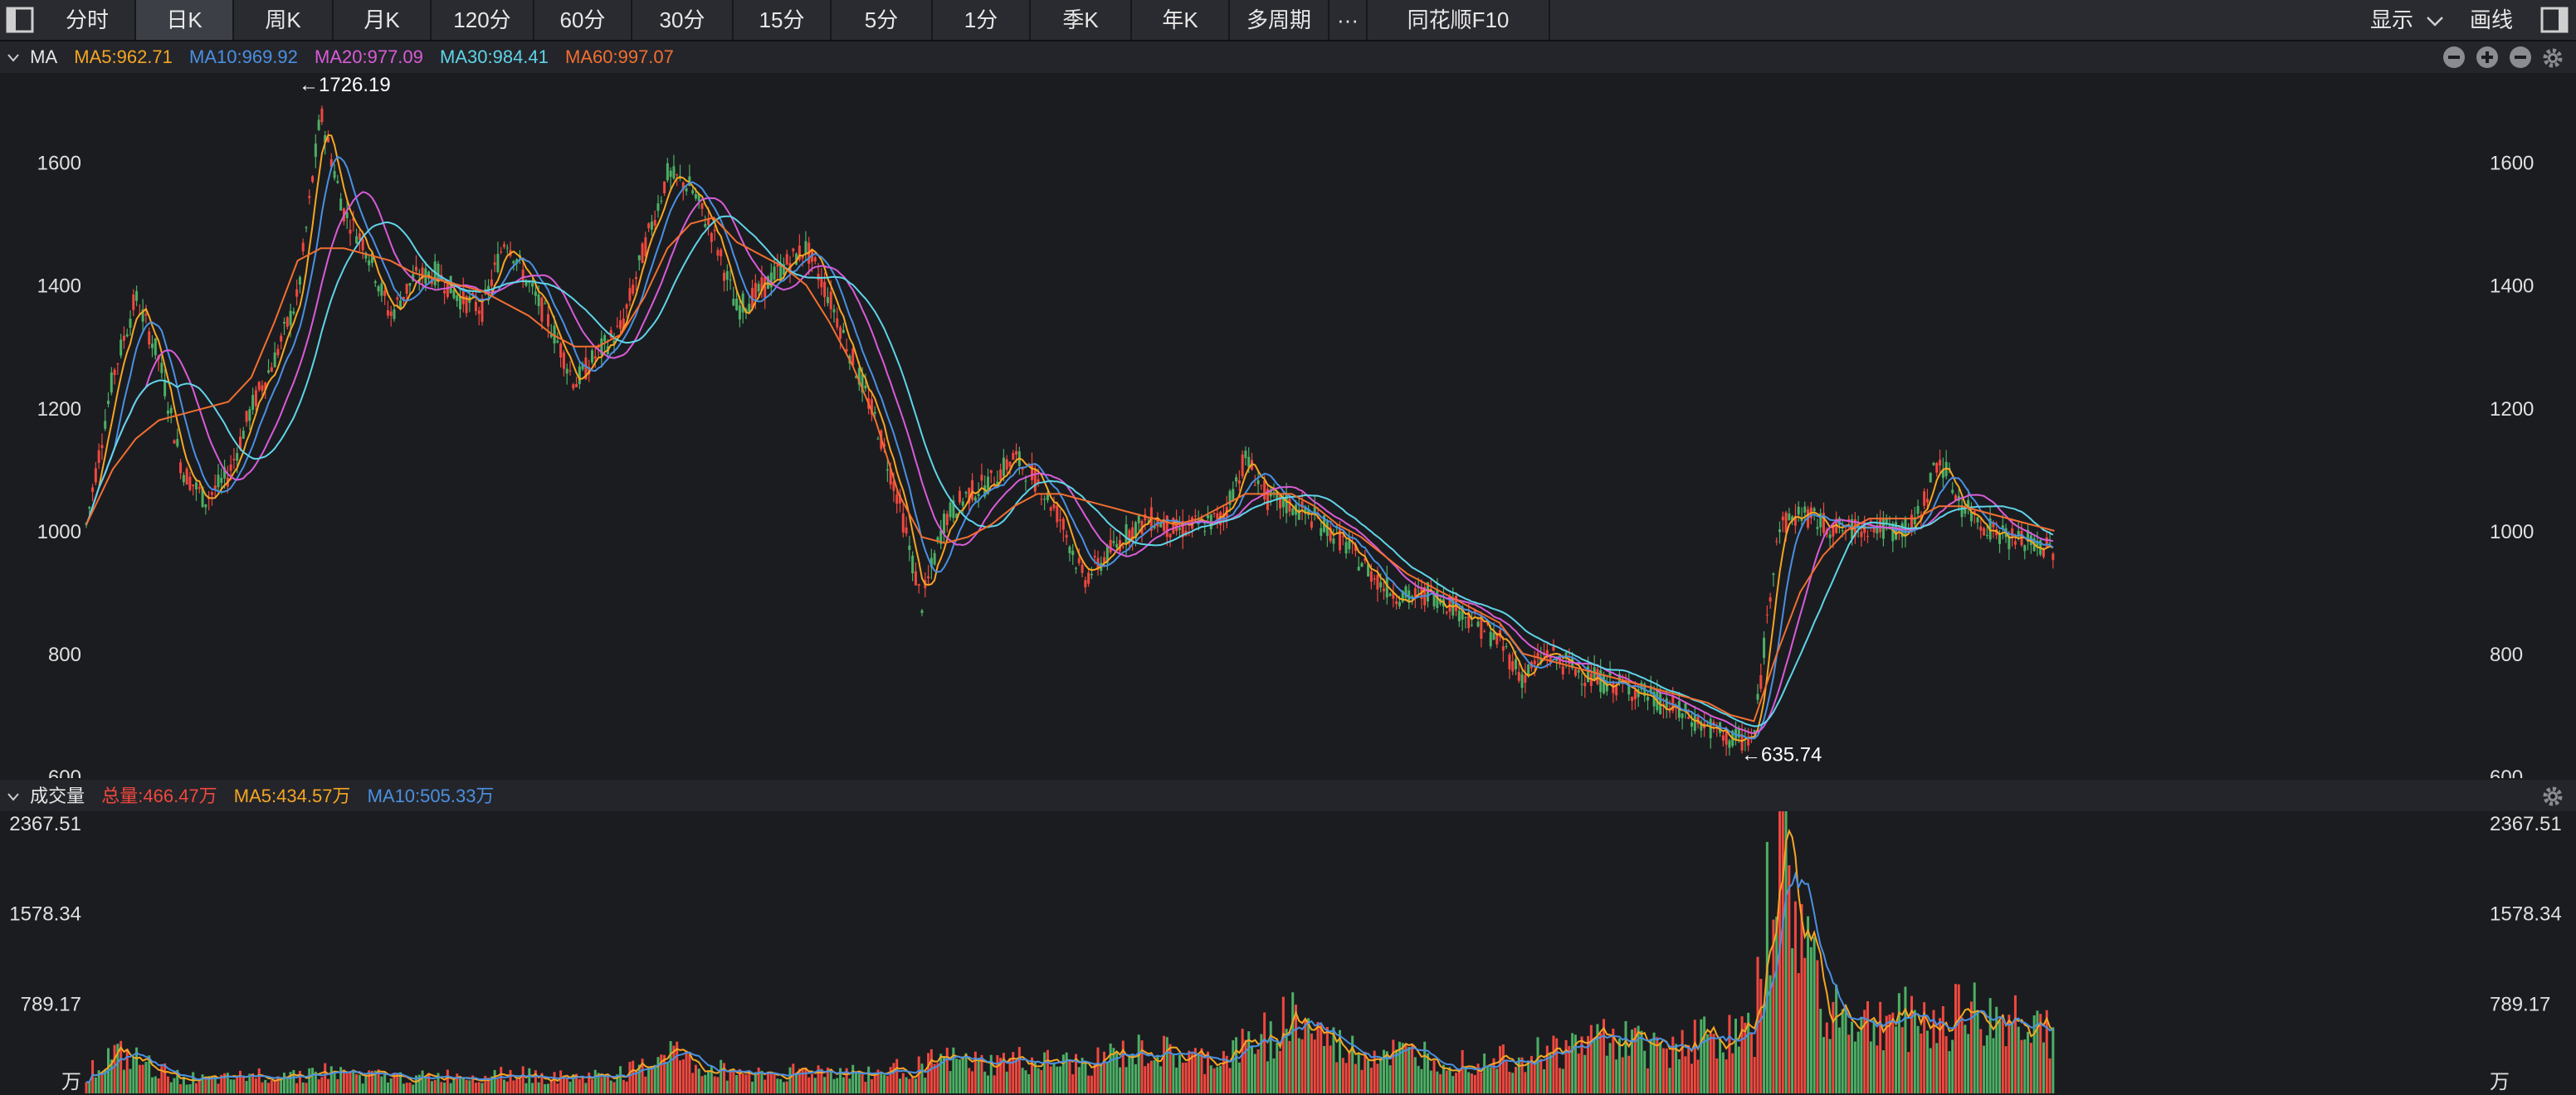 The height and width of the screenshot is (1095, 2576). Describe the element at coordinates (2552, 58) in the screenshot. I see `settings-gear-icon` at that location.